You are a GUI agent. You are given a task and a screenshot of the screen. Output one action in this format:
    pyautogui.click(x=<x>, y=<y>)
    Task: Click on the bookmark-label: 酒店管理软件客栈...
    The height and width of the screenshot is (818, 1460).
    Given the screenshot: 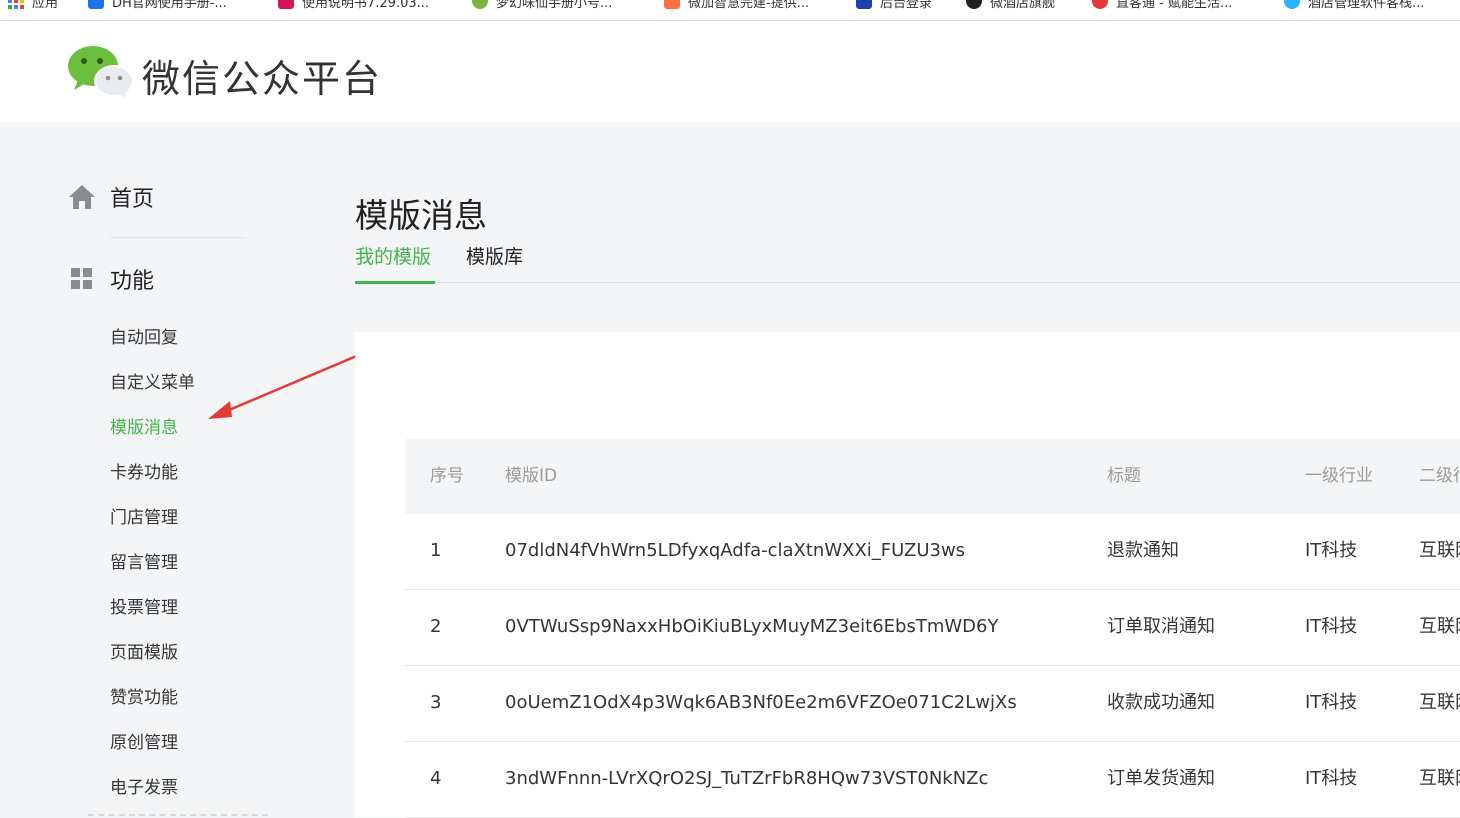 What is the action you would take?
    pyautogui.click(x=1366, y=5)
    